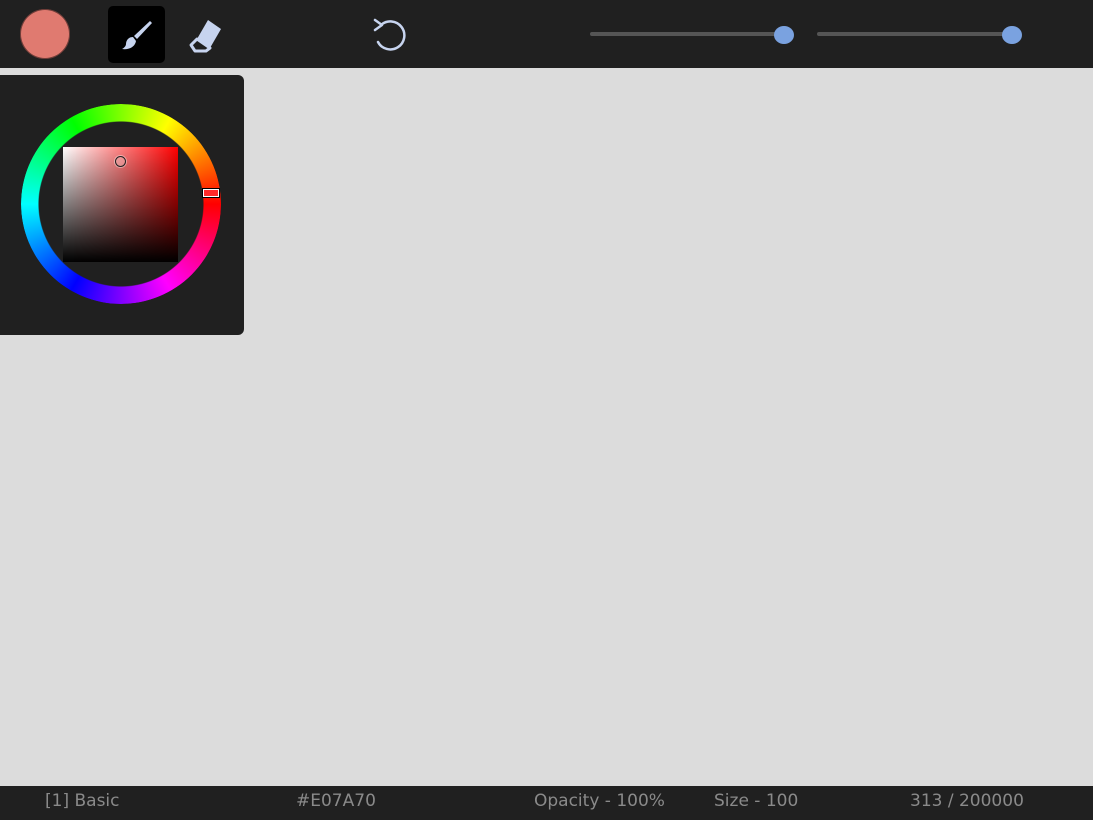 Image resolution: width=1093 pixels, height=820 pixels. Describe the element at coordinates (82, 801) in the screenshot. I see `status-brush-name: [1] Basic` at that location.